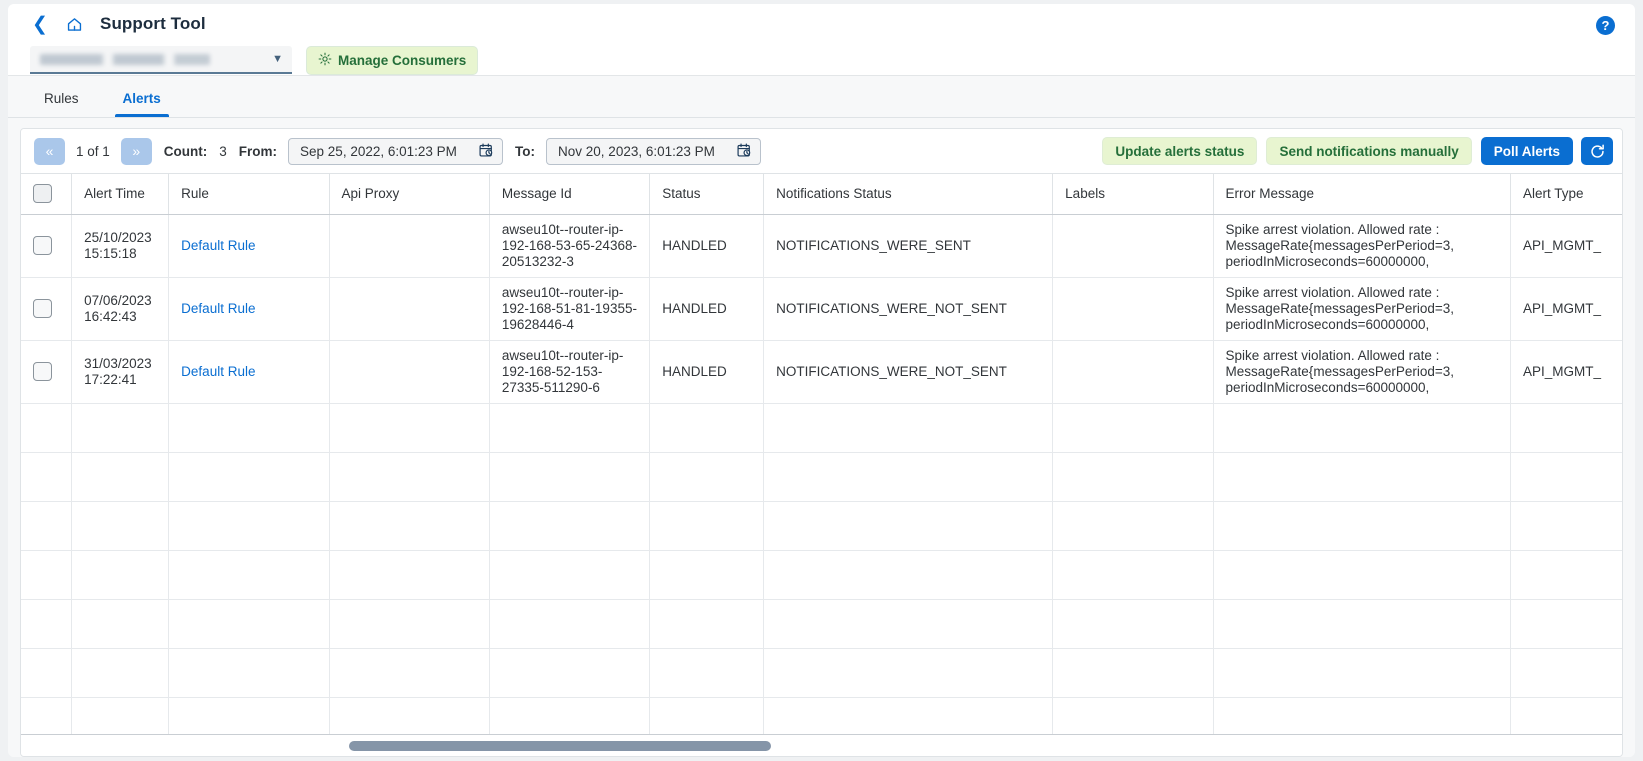 This screenshot has height=761, width=1643. Describe the element at coordinates (821, 40) in the screenshot. I see `top-bar: ❮ Support Tool ? ▼ Manage Consumers` at that location.